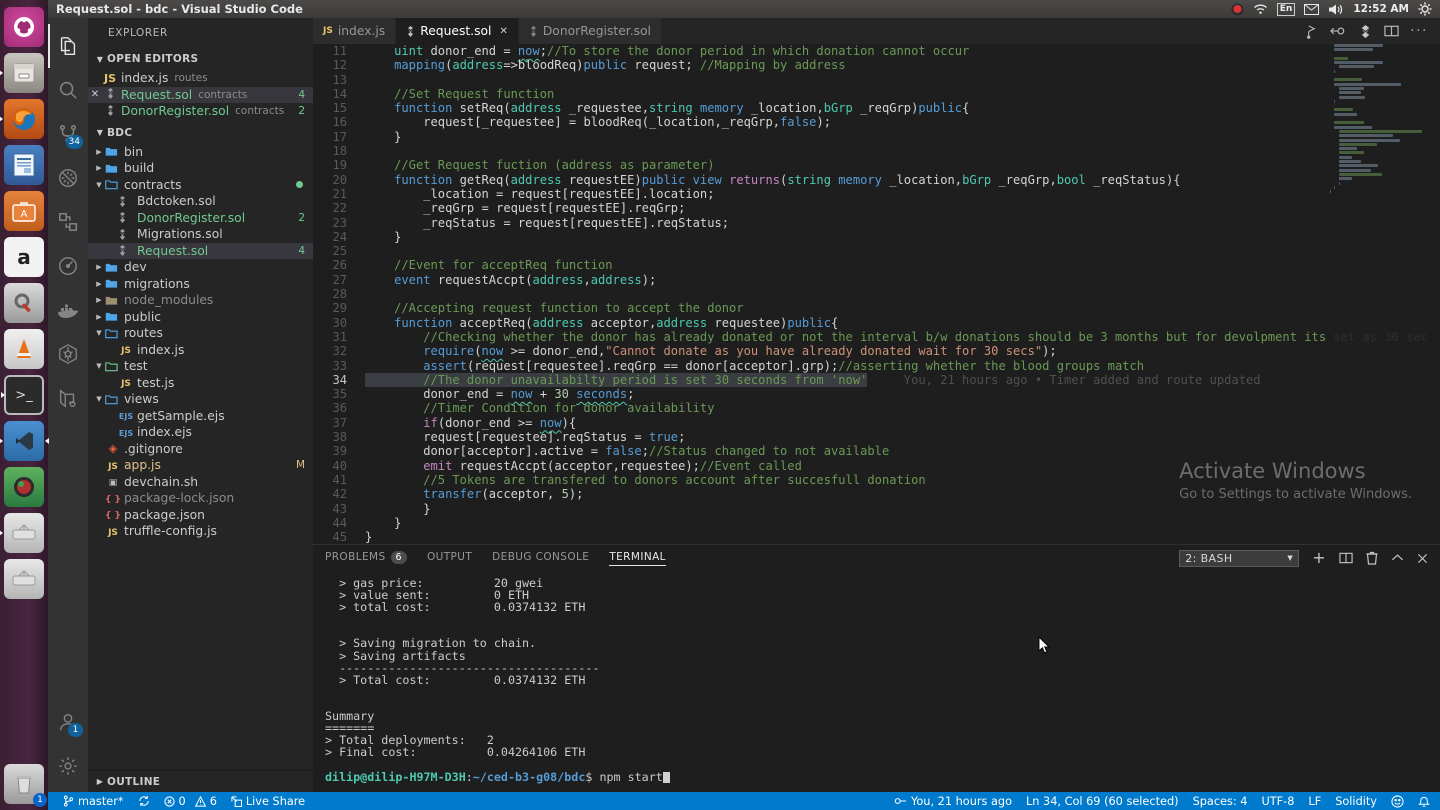 This screenshot has height=810, width=1440. What do you see at coordinates (1419, 31) in the screenshot?
I see `more-actions-icon: ···` at bounding box center [1419, 31].